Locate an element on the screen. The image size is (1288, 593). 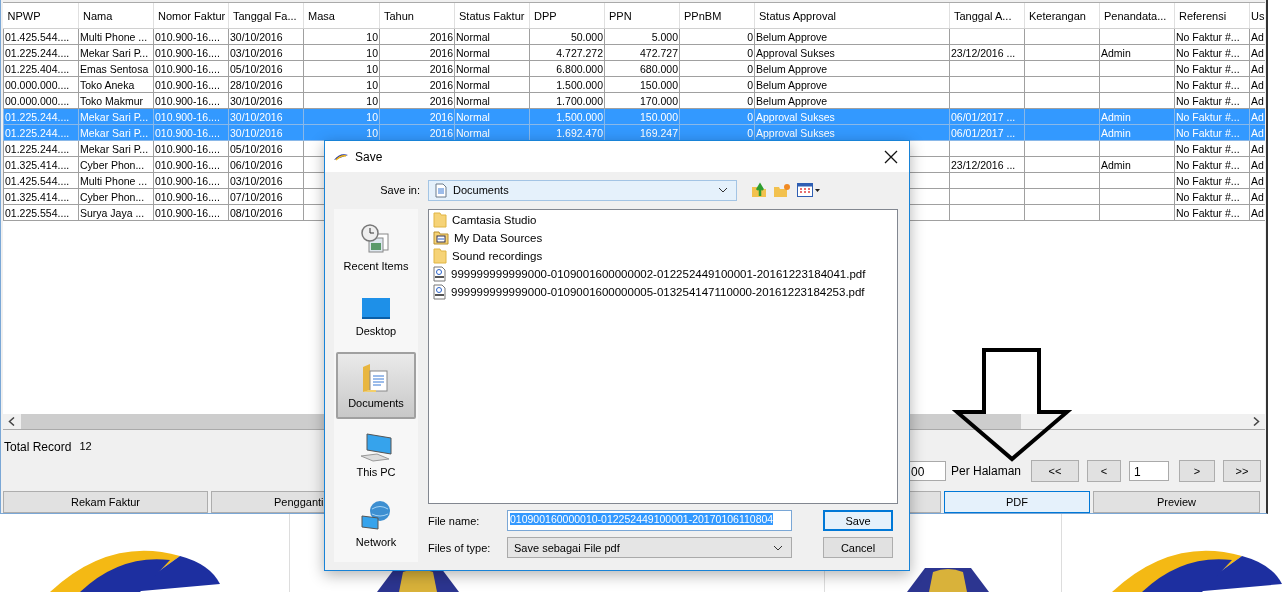
scroll-left-icon is located at coordinates (11, 421).